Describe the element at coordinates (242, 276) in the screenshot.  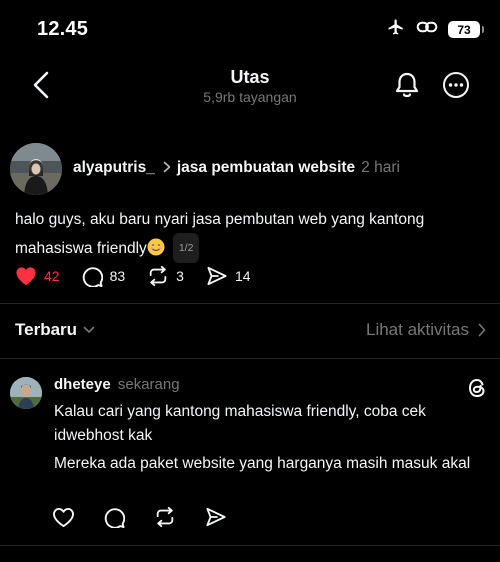
I see `share-count: 14` at that location.